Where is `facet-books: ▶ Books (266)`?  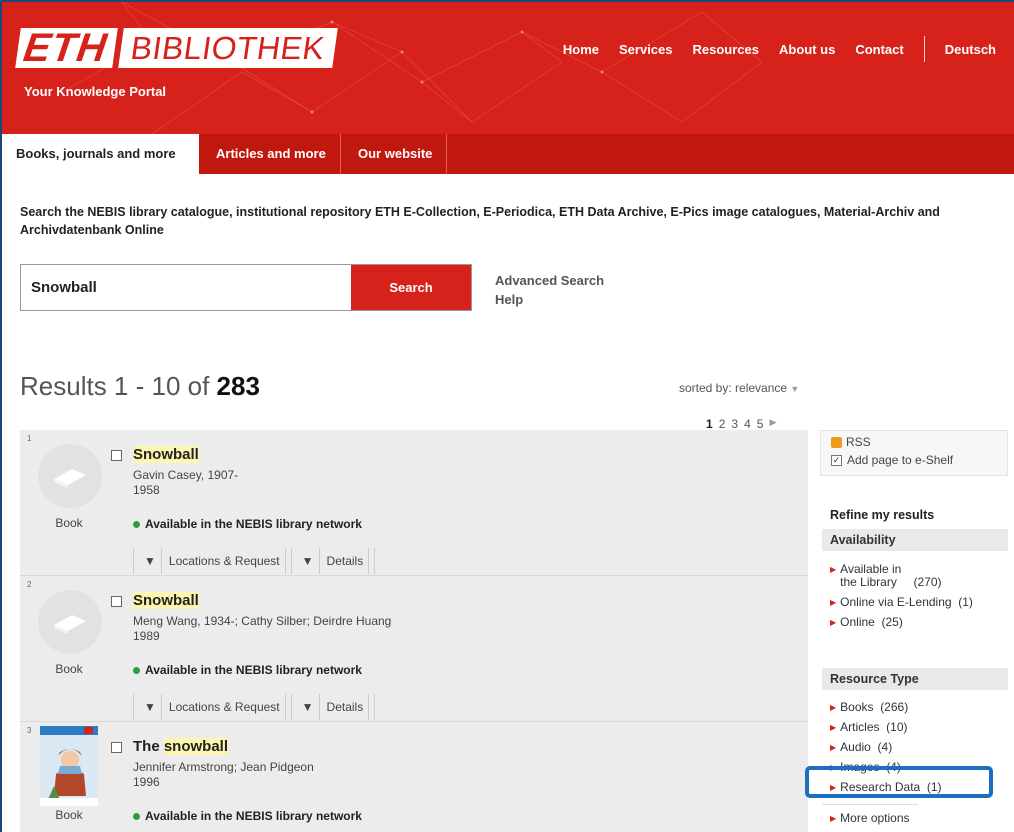
facet-books: ▶ Books (266) is located at coordinates (919, 707).